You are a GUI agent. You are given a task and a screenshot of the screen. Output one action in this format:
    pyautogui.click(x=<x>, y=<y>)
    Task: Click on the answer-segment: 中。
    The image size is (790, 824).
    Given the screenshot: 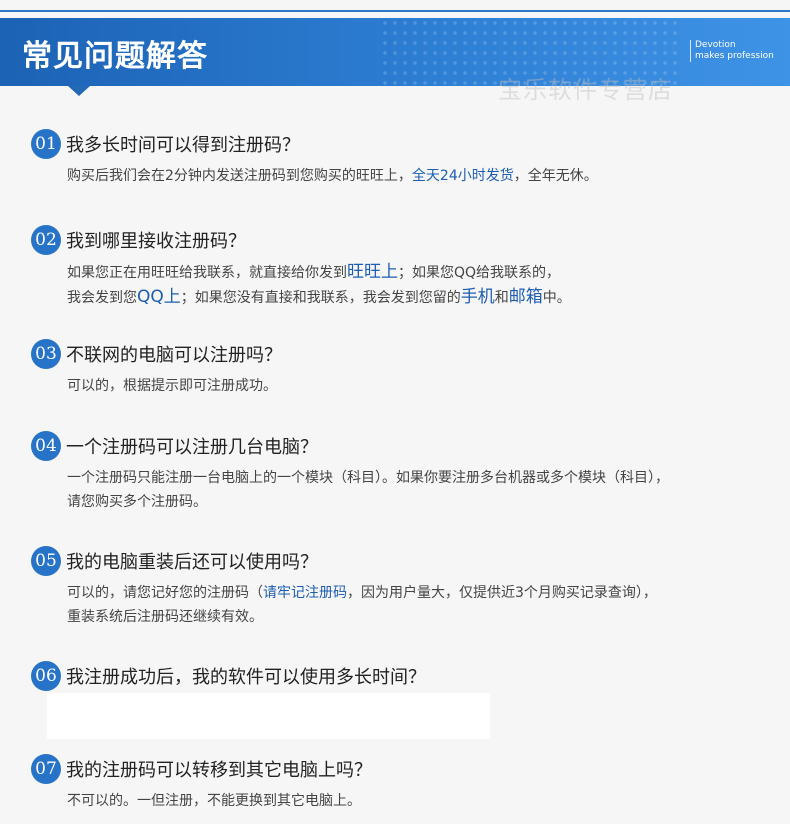 What is the action you would take?
    pyautogui.click(x=556, y=298)
    